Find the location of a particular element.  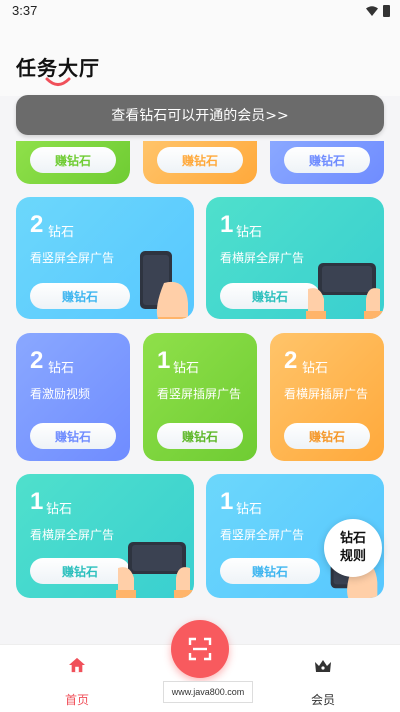

status-time: 3:37 is located at coordinates (25, 10).